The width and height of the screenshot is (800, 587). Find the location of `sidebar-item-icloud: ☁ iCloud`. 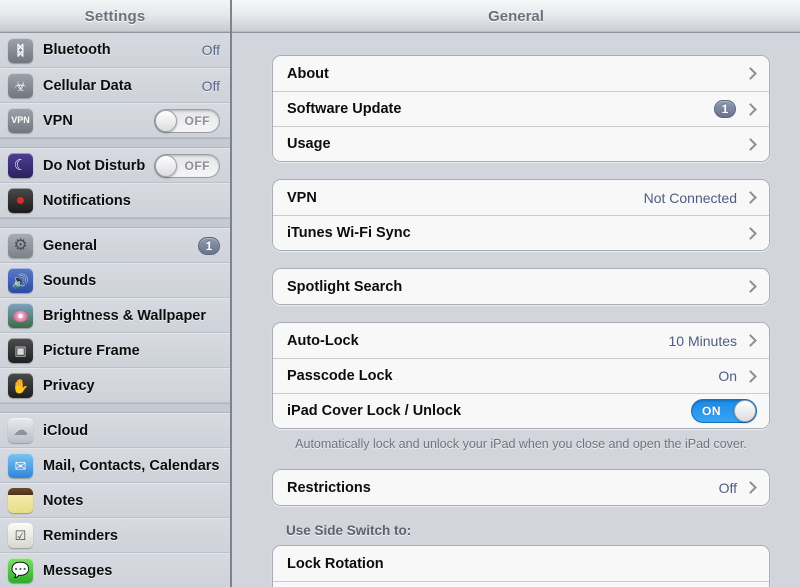

sidebar-item-icloud: ☁ iCloud is located at coordinates (115, 430).